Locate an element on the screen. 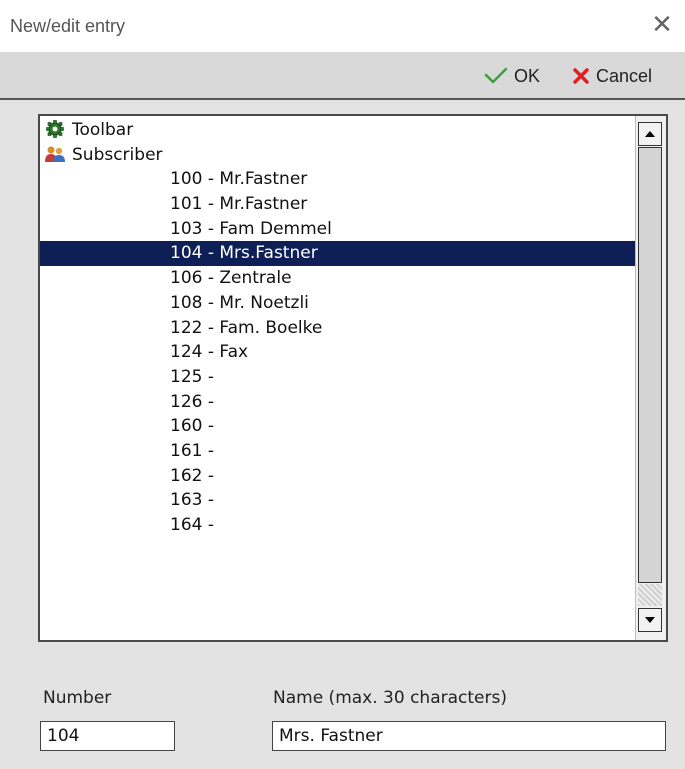  x-icon is located at coordinates (581, 76).